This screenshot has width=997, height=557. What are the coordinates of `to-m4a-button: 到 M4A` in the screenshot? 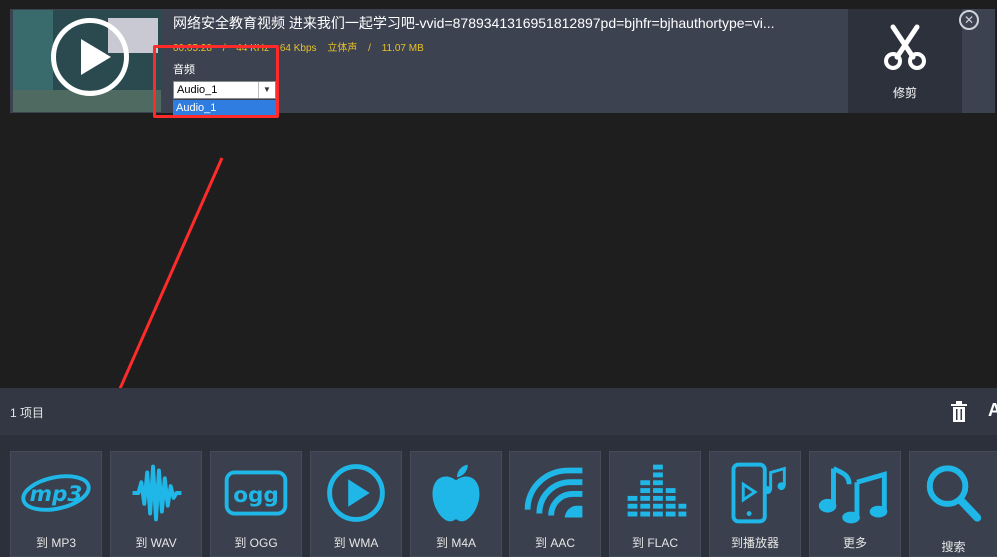 It's located at (456, 504).